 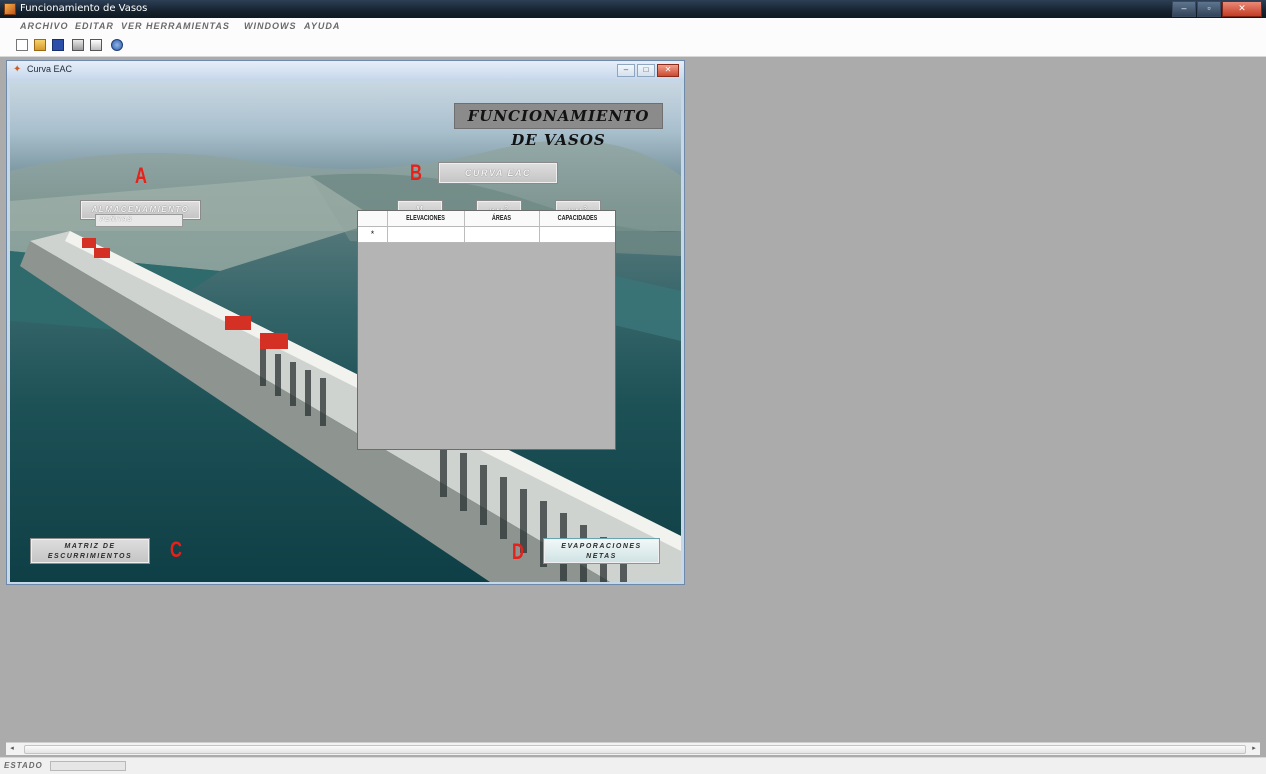 I want to click on window-controls: – ▫ ✕, so click(x=1216, y=9).